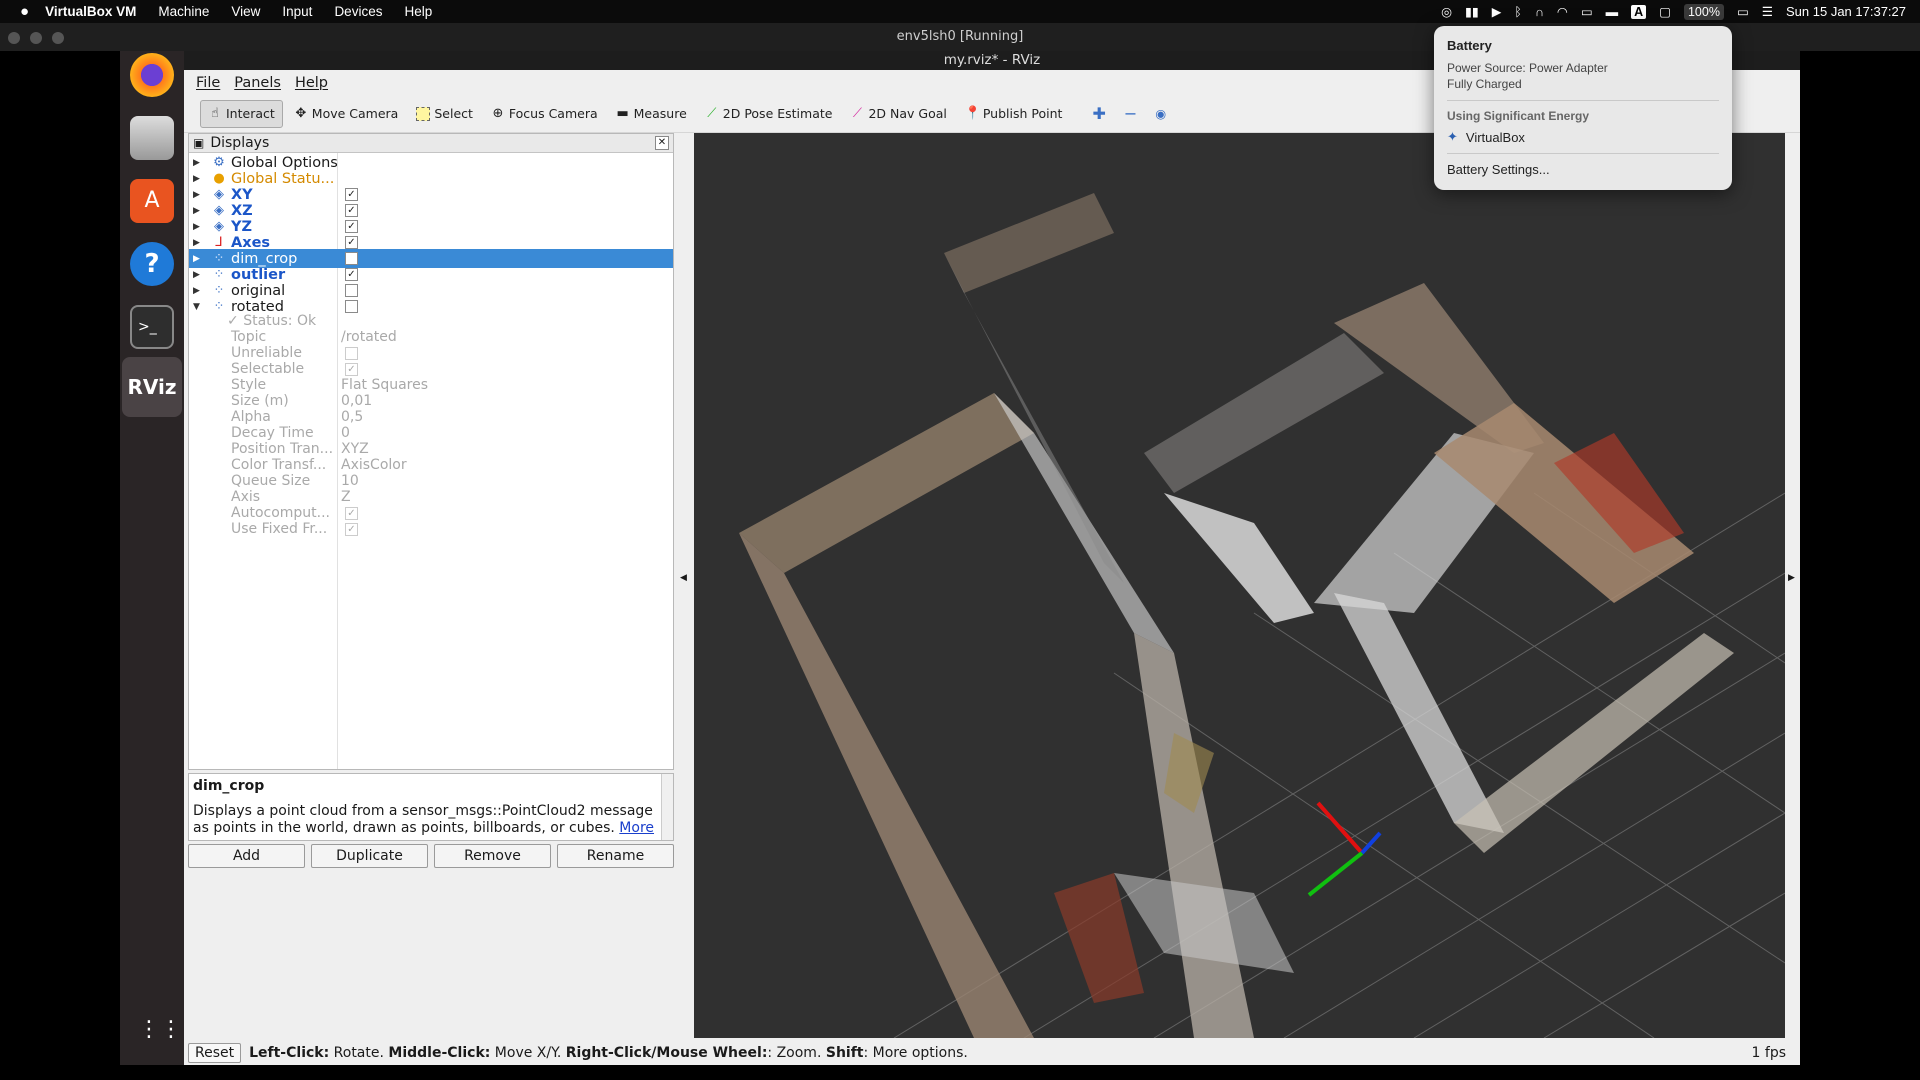 This screenshot has width=1920, height=1080. What do you see at coordinates (1562, 11) in the screenshot?
I see `wifi-icon: ◠` at bounding box center [1562, 11].